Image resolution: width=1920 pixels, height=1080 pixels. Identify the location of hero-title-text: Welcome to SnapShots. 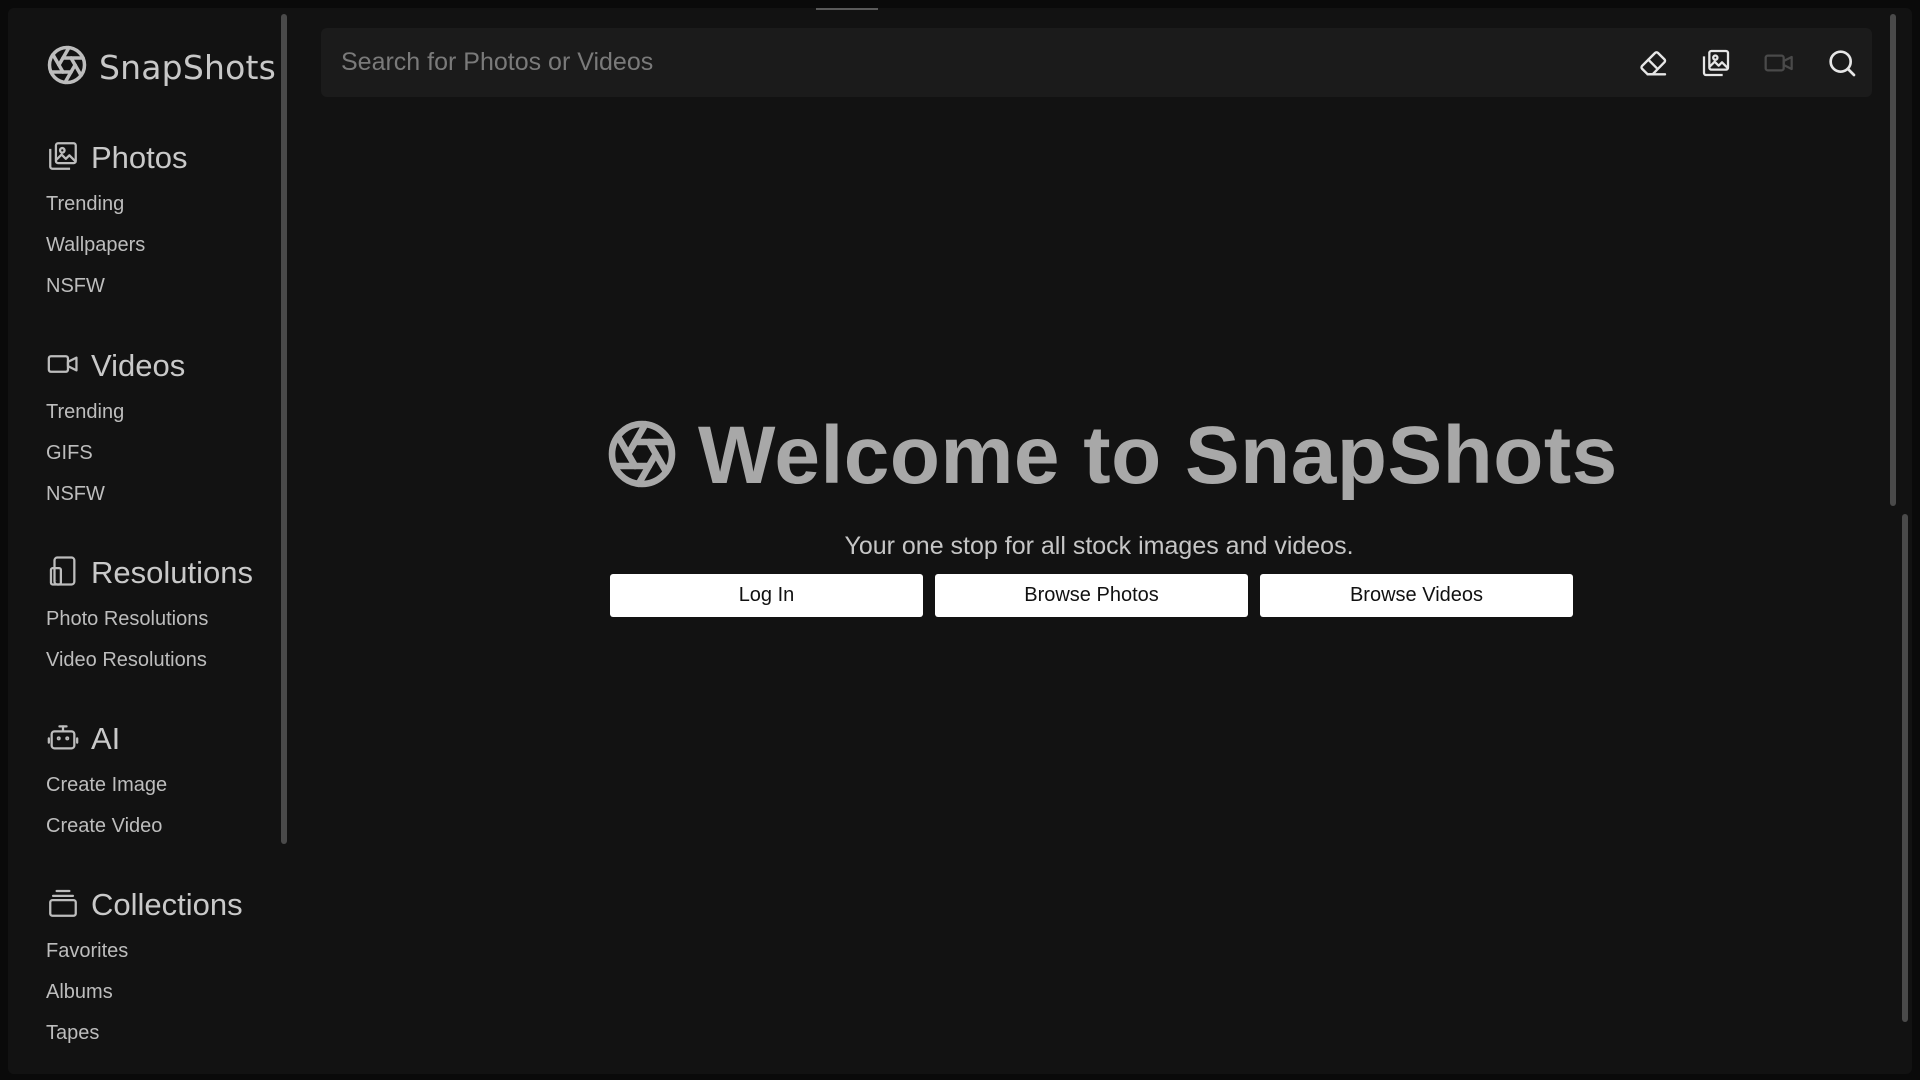
(1158, 455).